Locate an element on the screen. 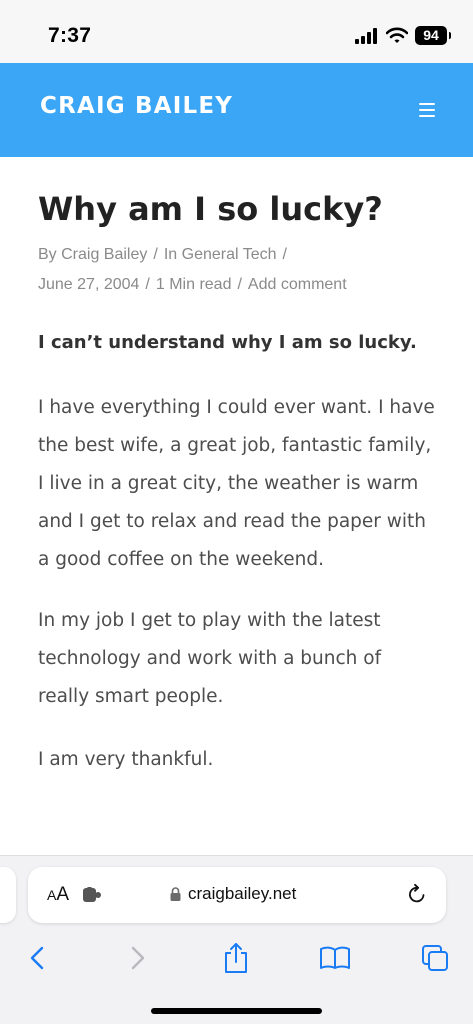  post-title: Why am I so lucky? is located at coordinates (210, 209).